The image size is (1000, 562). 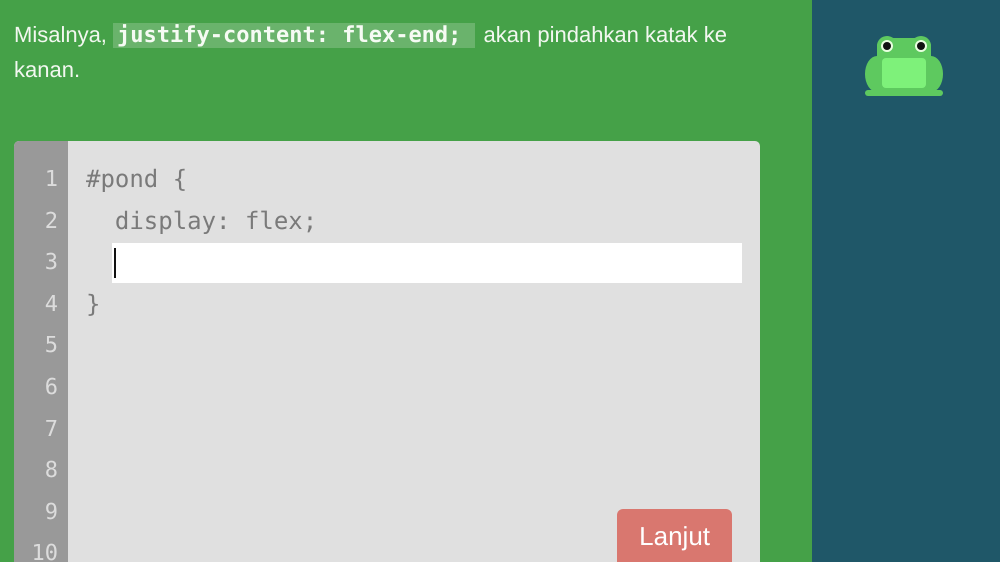 What do you see at coordinates (51, 304) in the screenshot?
I see `line-number: 4` at bounding box center [51, 304].